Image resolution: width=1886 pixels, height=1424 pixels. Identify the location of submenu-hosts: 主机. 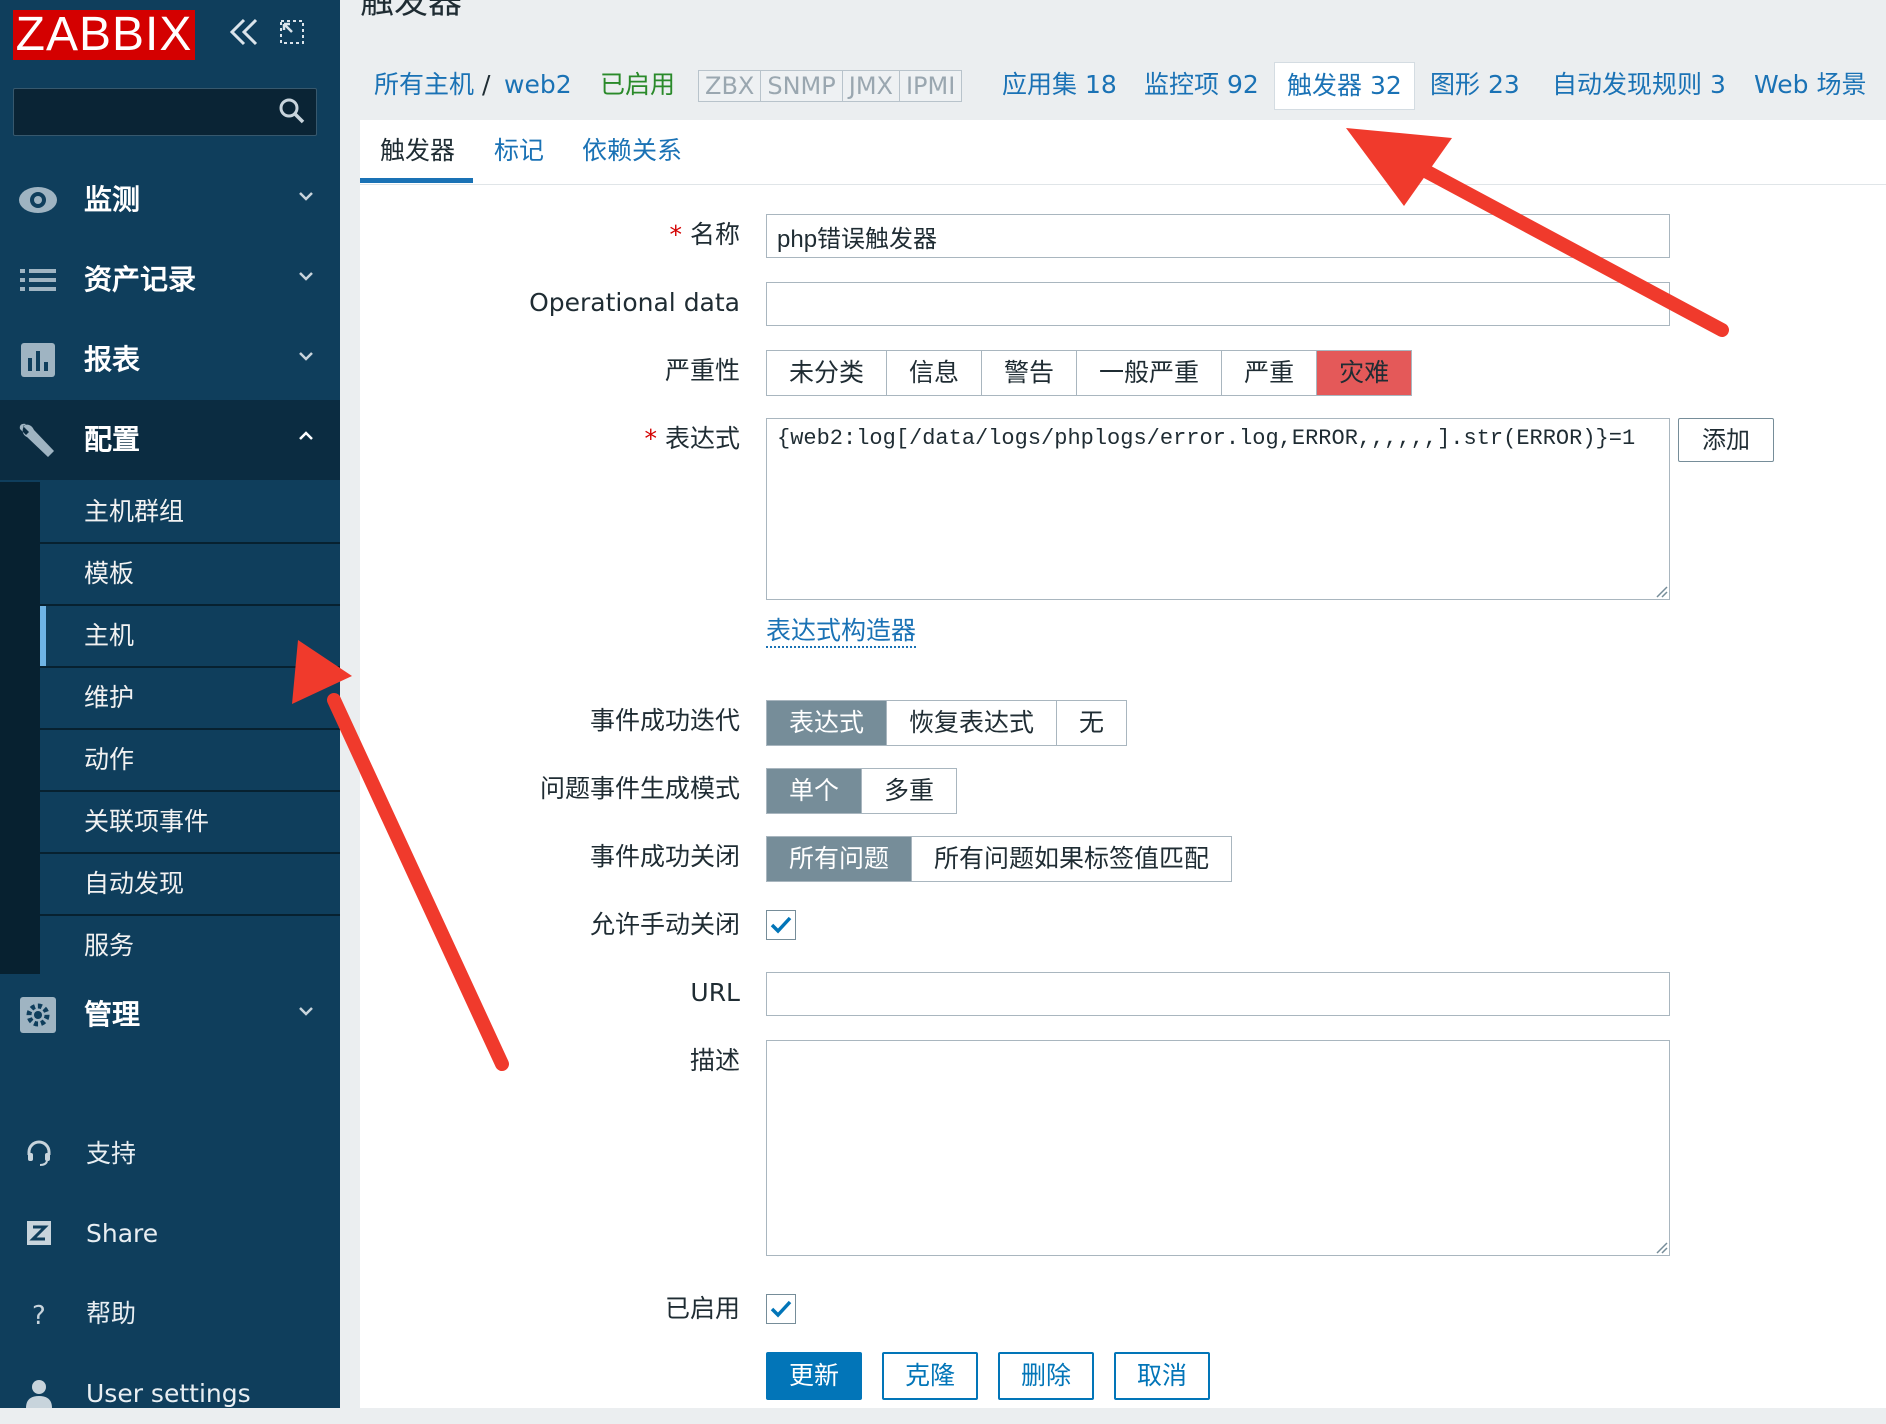
(190, 636).